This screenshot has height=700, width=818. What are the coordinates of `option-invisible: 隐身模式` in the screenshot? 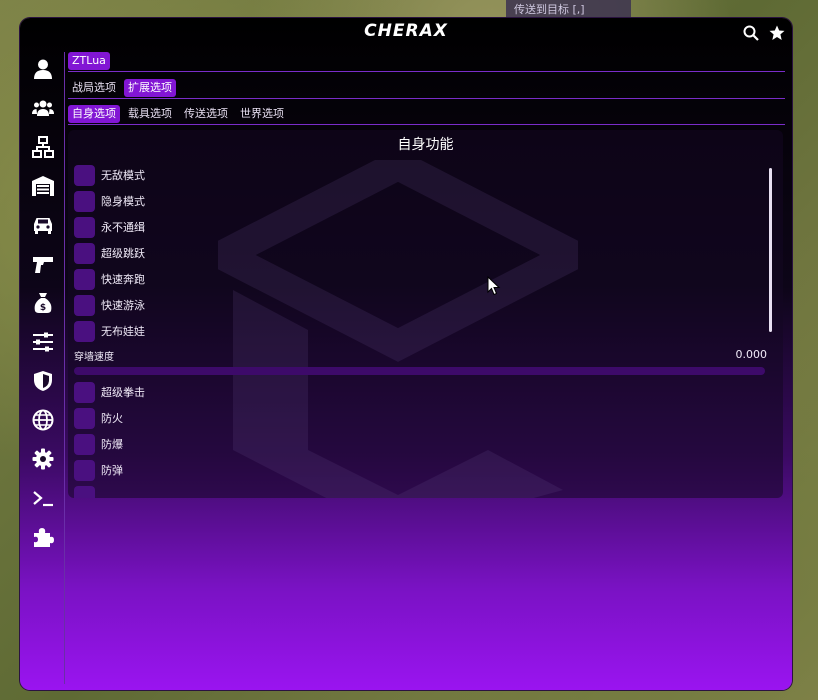 It's located at (109, 201).